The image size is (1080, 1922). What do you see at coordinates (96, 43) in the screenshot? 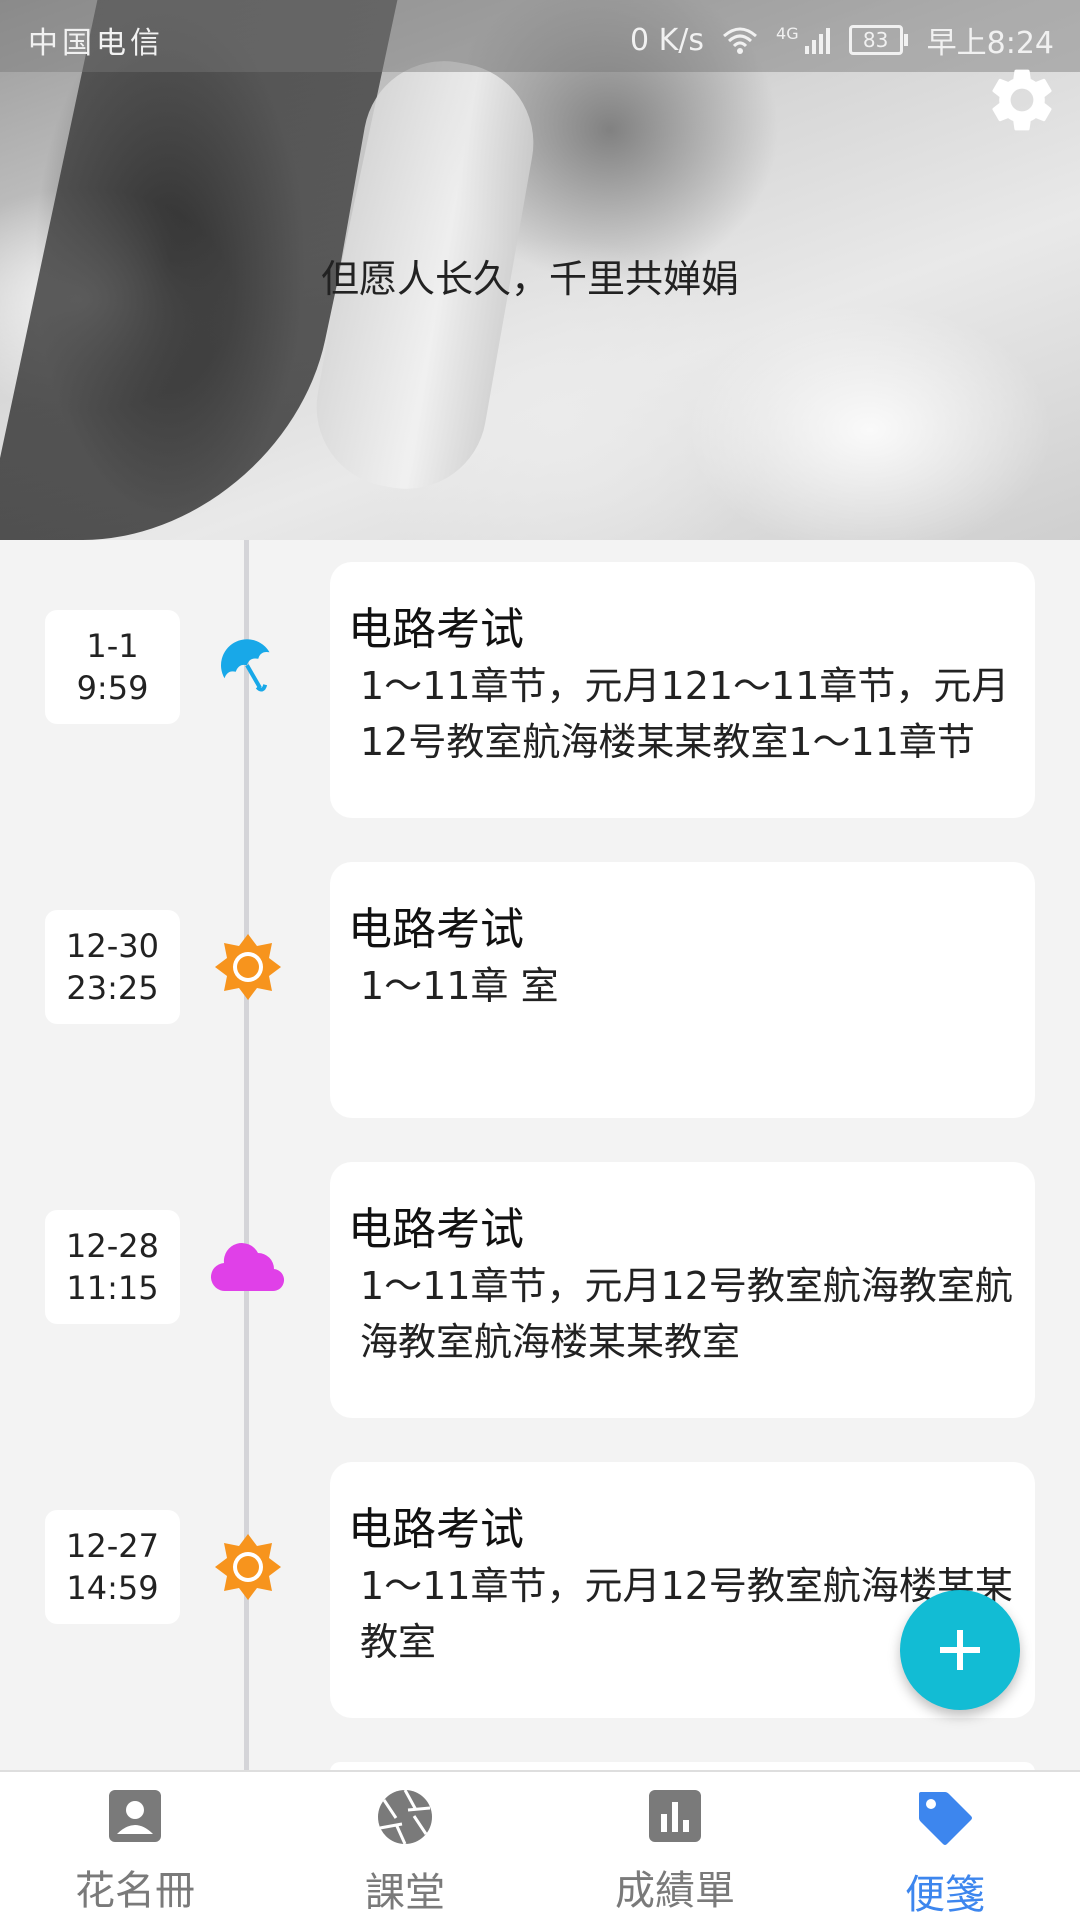
I see `carrier-name: 中国电信` at bounding box center [96, 43].